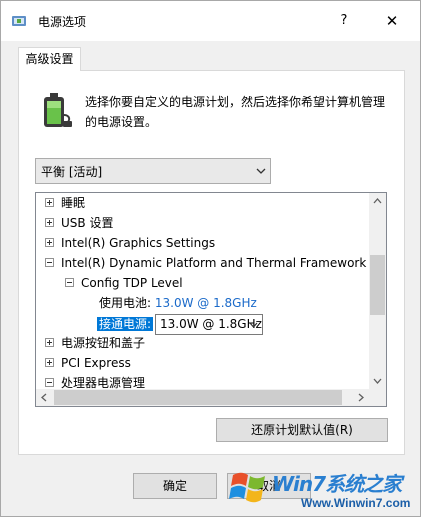 The width and height of the screenshot is (422, 518). What do you see at coordinates (235, 112) in the screenshot?
I see `description-text: 选择你要自定义的电源计划，然后选择你希望计算机管理的电源设置。` at bounding box center [235, 112].